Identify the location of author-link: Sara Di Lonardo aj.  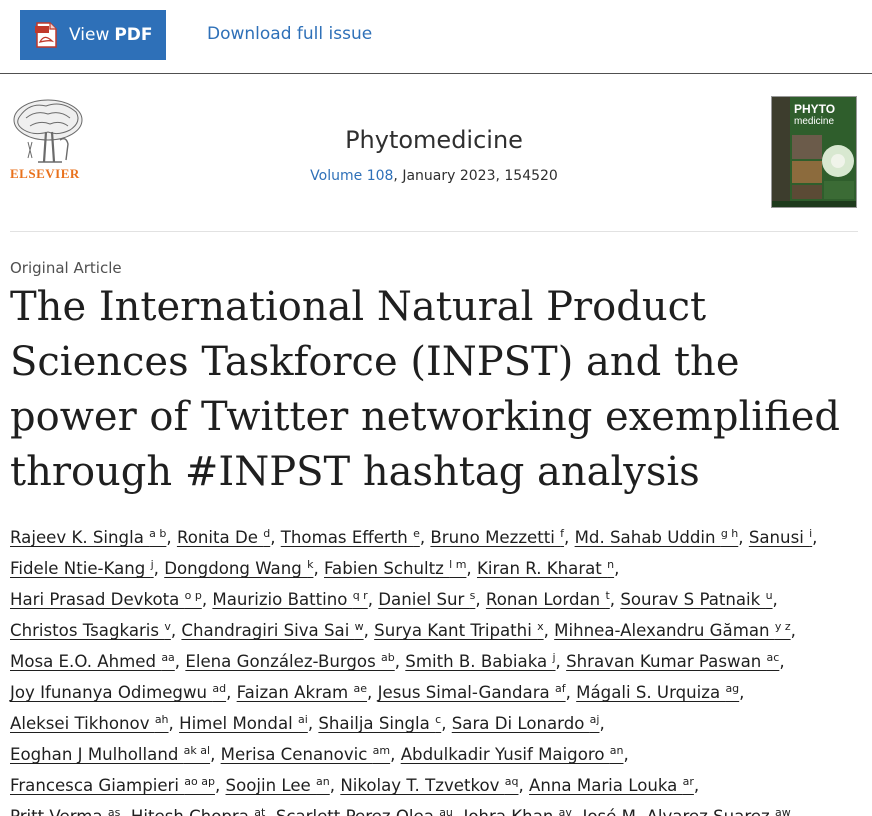
(526, 723).